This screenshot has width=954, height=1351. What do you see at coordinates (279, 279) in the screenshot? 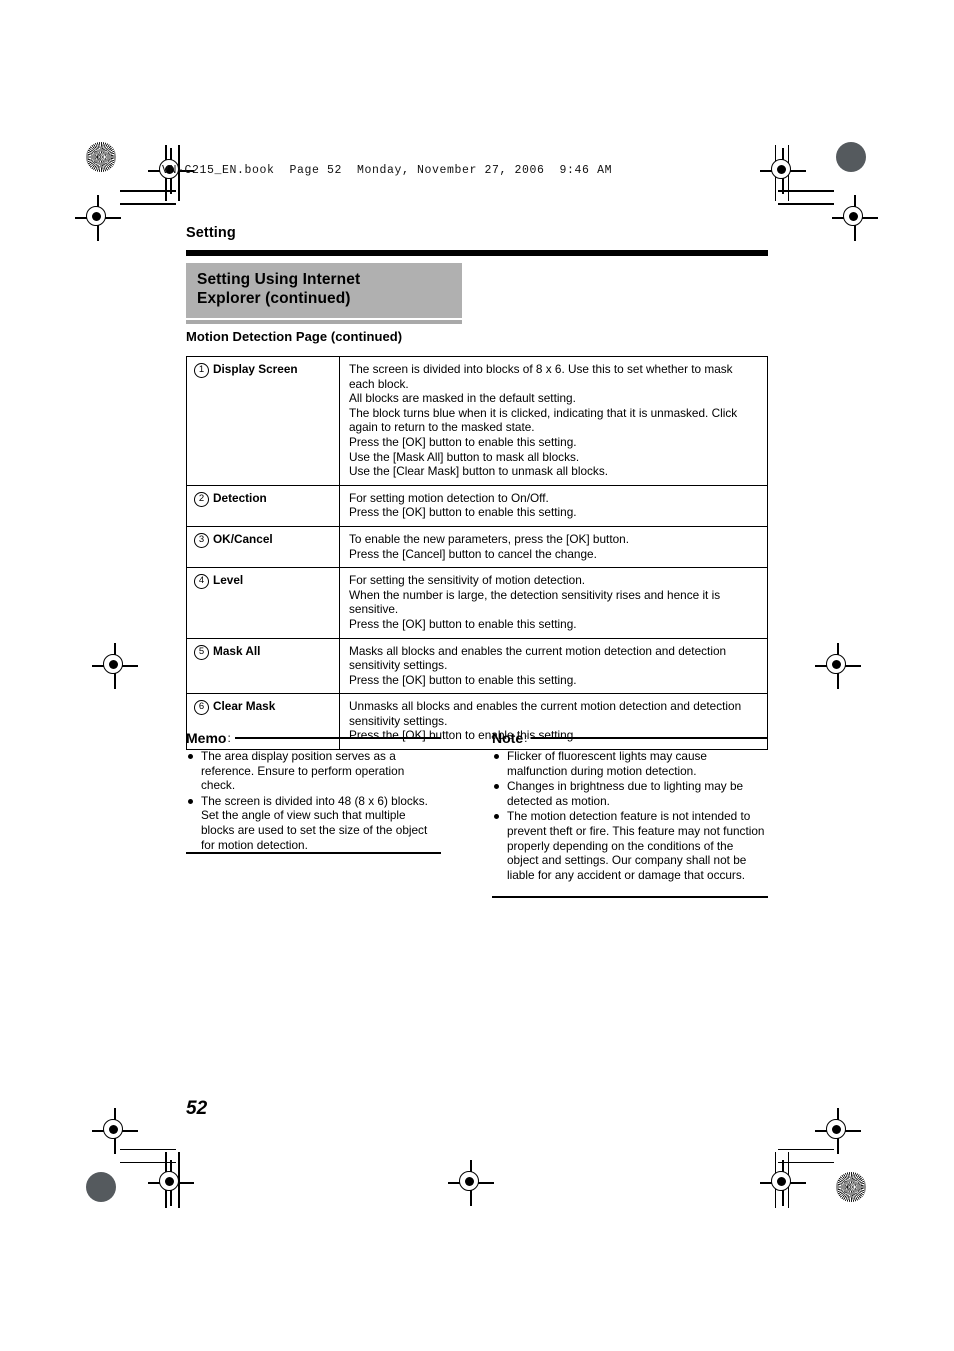
I see `section-title-line1: Setting Using Internet` at bounding box center [279, 279].